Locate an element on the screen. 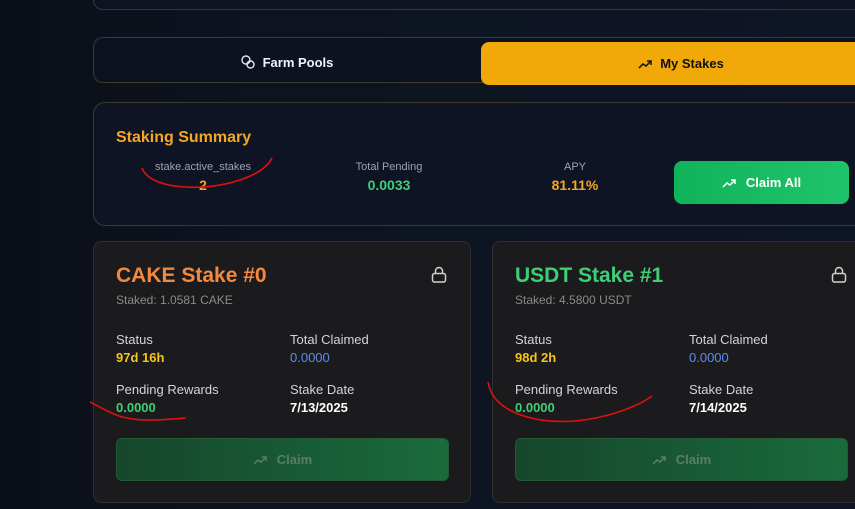 The height and width of the screenshot is (509, 855). status-value: 97d 16h is located at coordinates (140, 357).